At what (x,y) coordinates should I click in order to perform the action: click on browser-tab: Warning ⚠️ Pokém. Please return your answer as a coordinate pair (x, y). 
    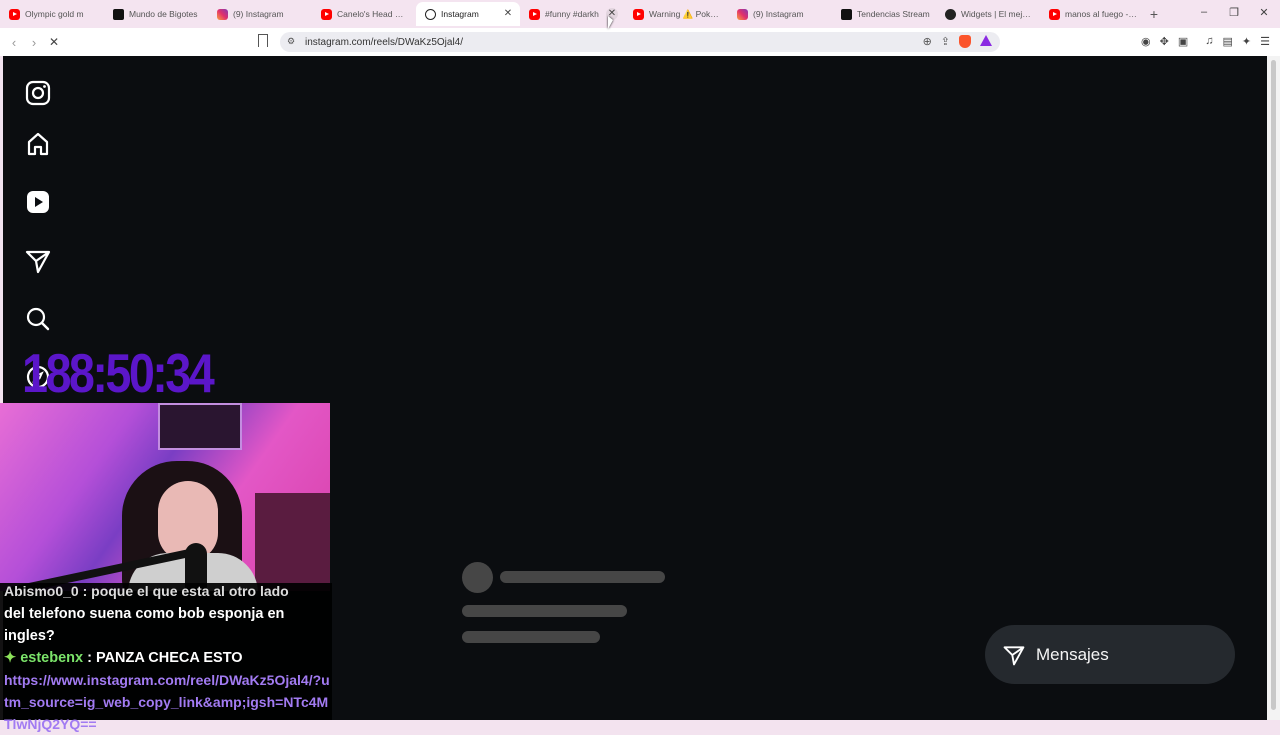
    Looking at the image, I should click on (676, 14).